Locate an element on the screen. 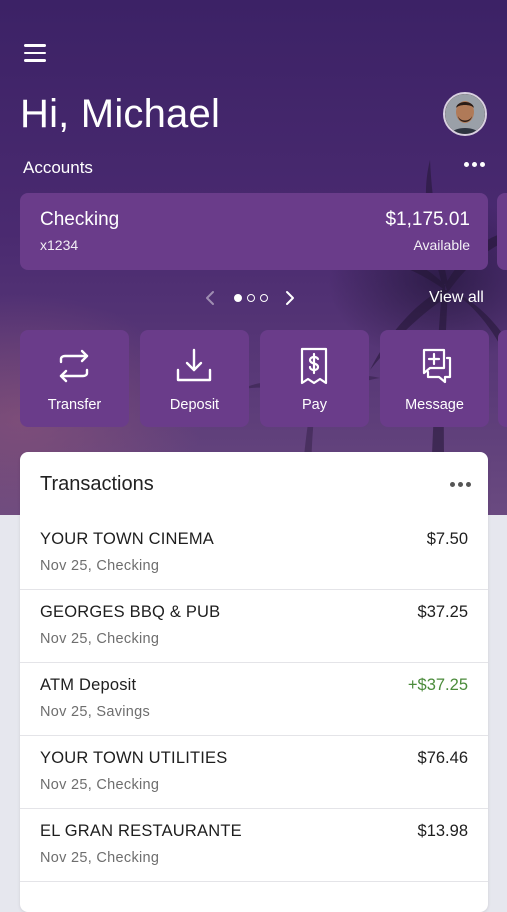  message-icon is located at coordinates (437, 366).